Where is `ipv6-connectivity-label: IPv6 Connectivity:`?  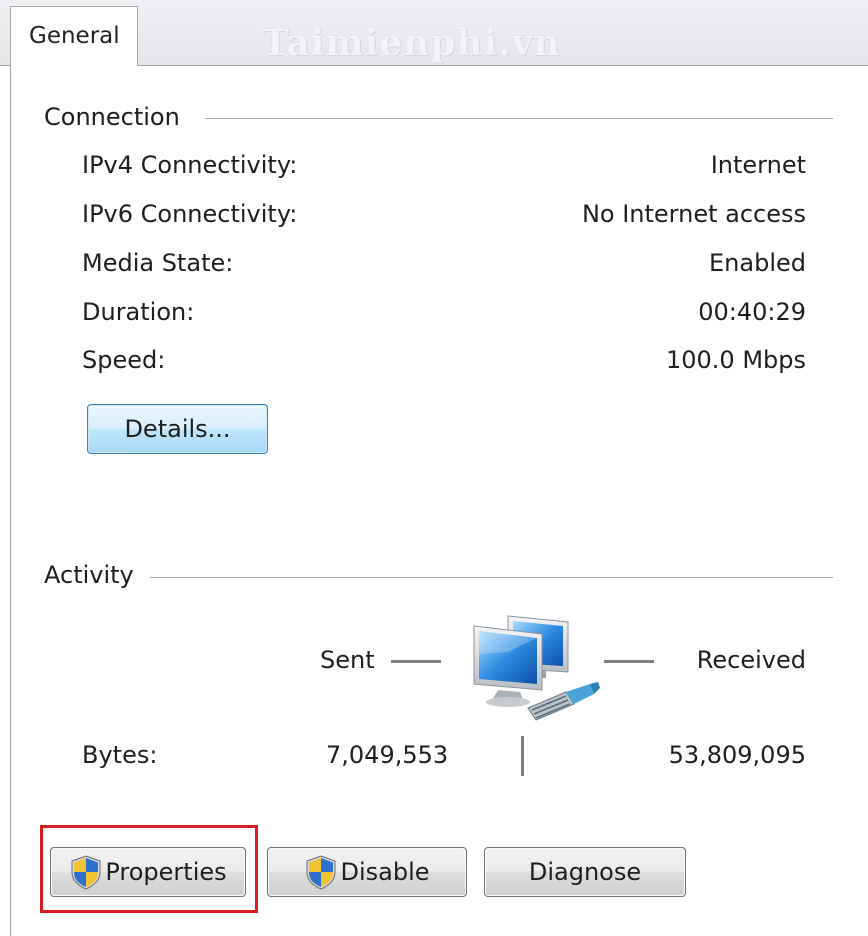
ipv6-connectivity-label: IPv6 Connectivity: is located at coordinates (190, 214).